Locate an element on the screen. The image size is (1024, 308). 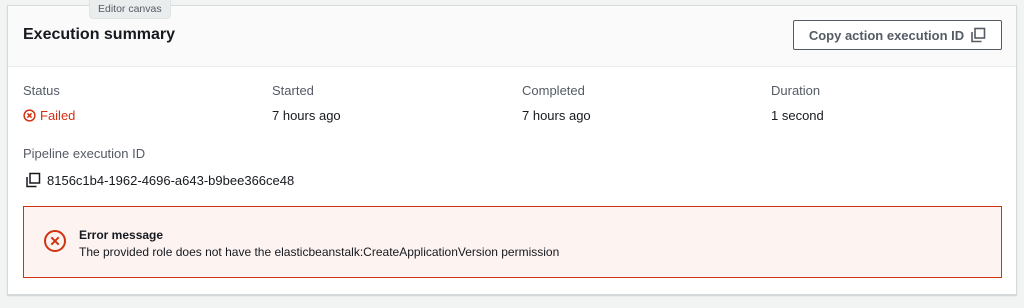
error-circle-icon is located at coordinates (55, 241).